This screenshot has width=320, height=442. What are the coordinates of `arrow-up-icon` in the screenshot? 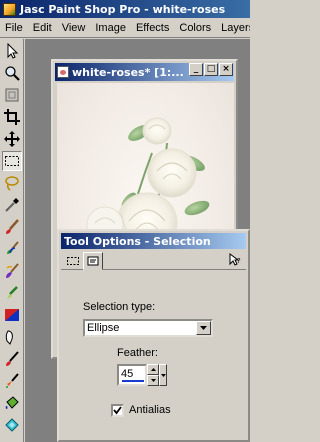 It's located at (153, 369).